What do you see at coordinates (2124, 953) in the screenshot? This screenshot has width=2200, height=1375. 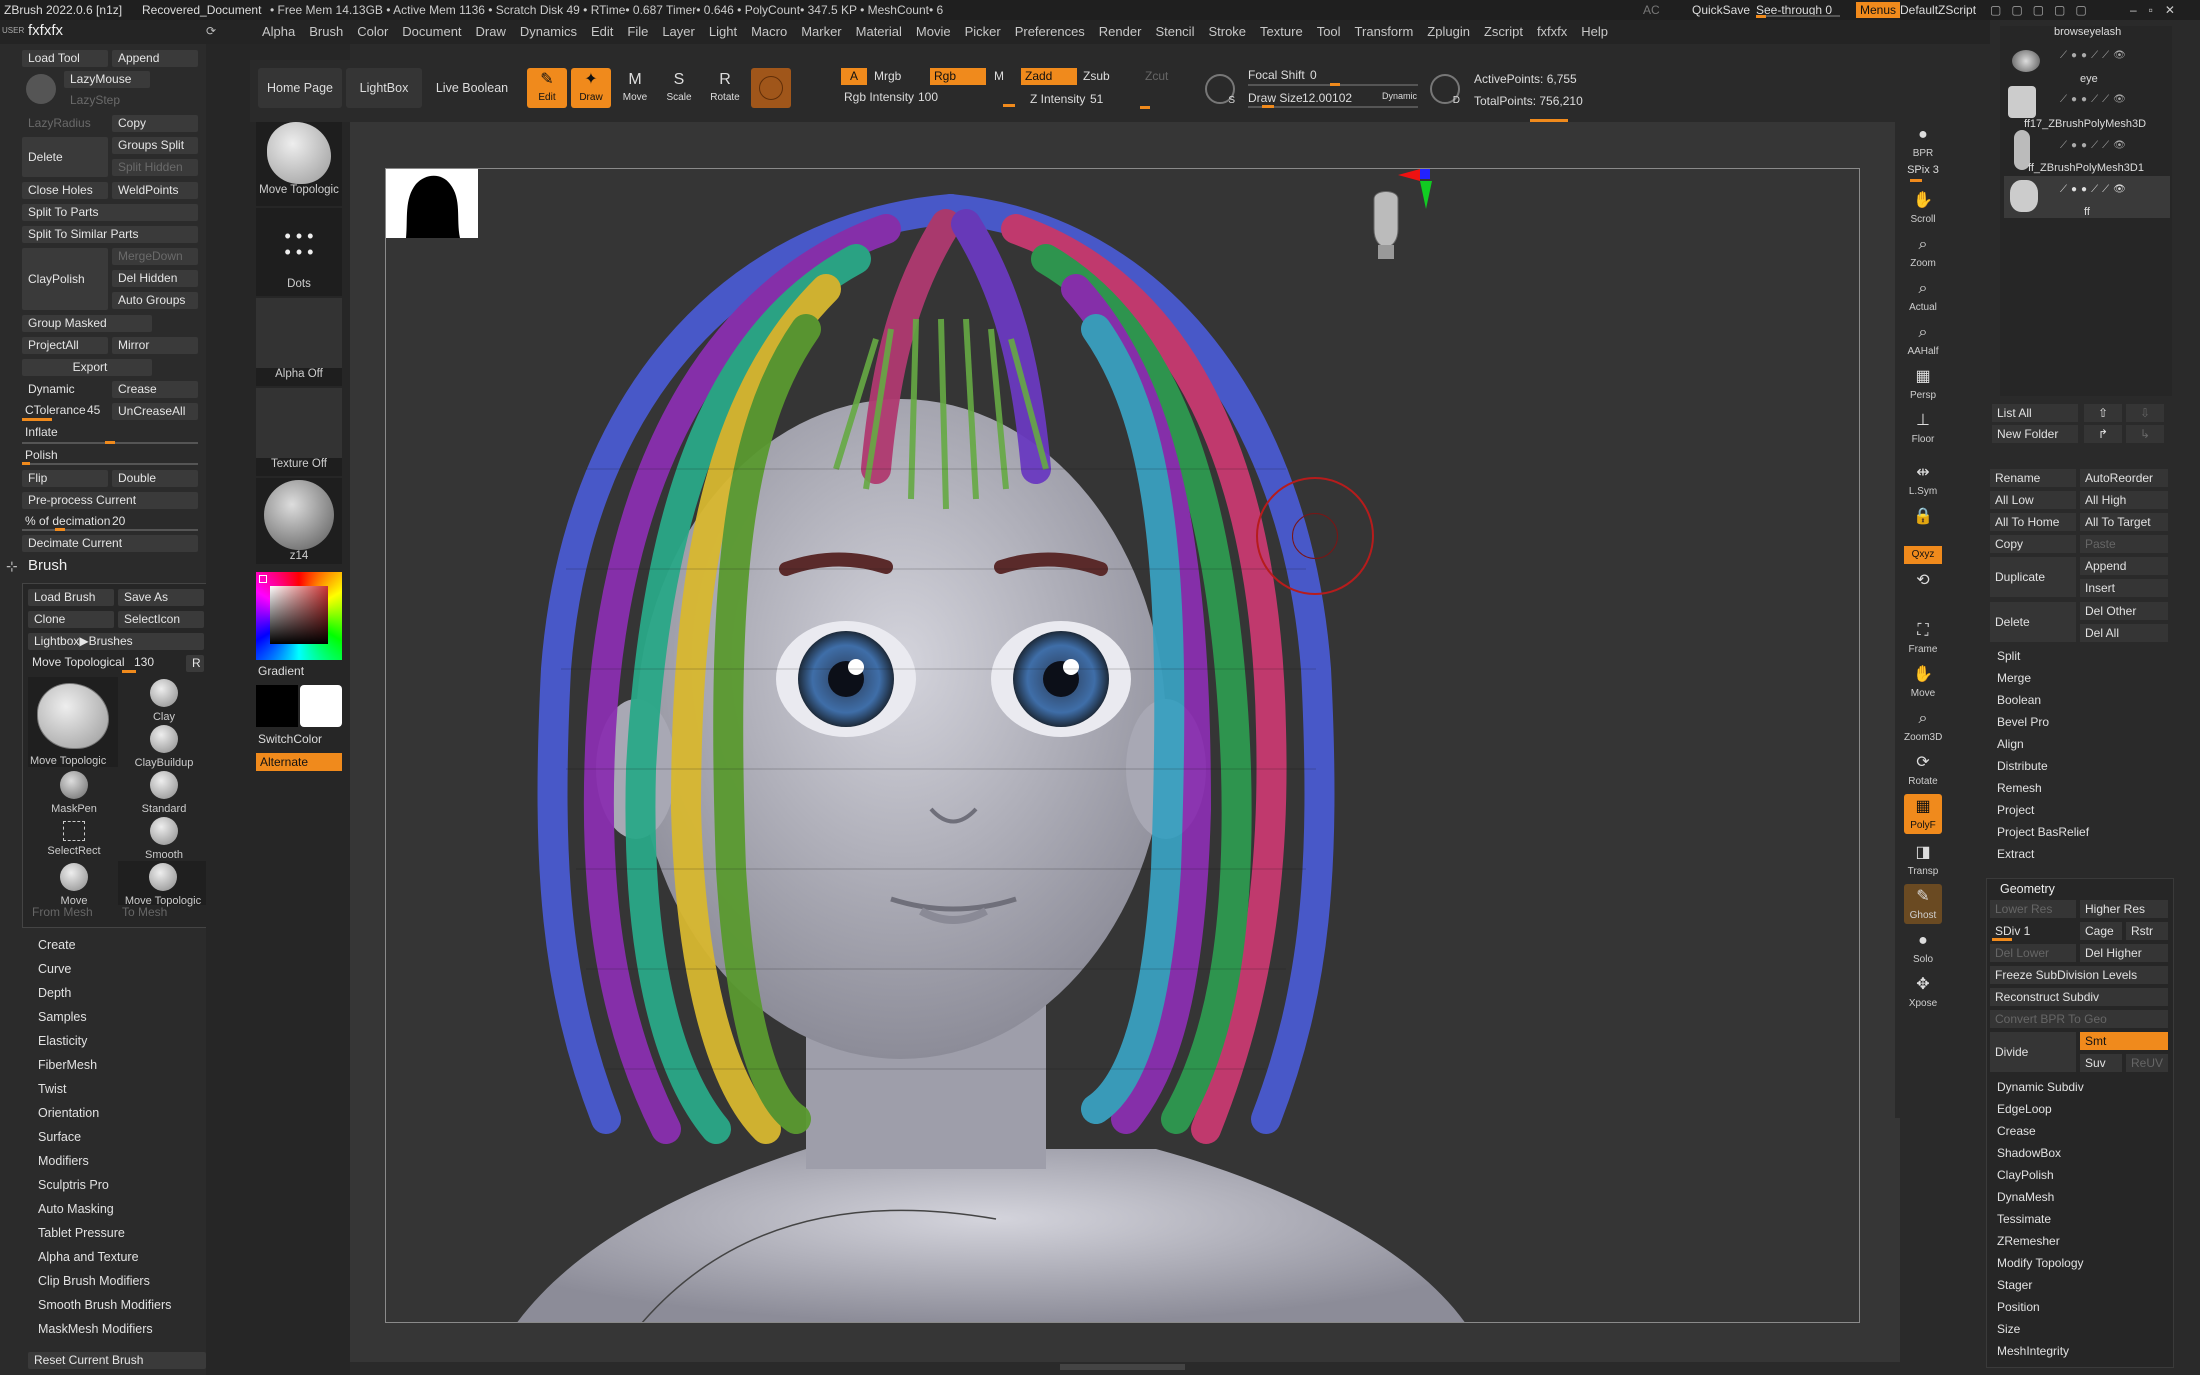 I see `del-higher-button: Del Higher` at bounding box center [2124, 953].